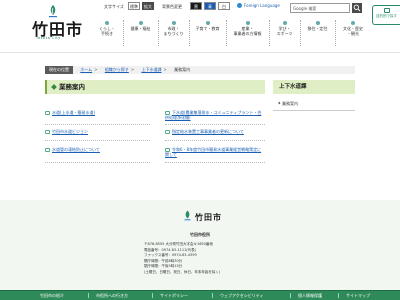 Image resolution: width=400 pixels, height=300 pixels. What do you see at coordinates (59, 70) in the screenshot?
I see `breadcrumb-current-label: 現在の位置` at bounding box center [59, 70].